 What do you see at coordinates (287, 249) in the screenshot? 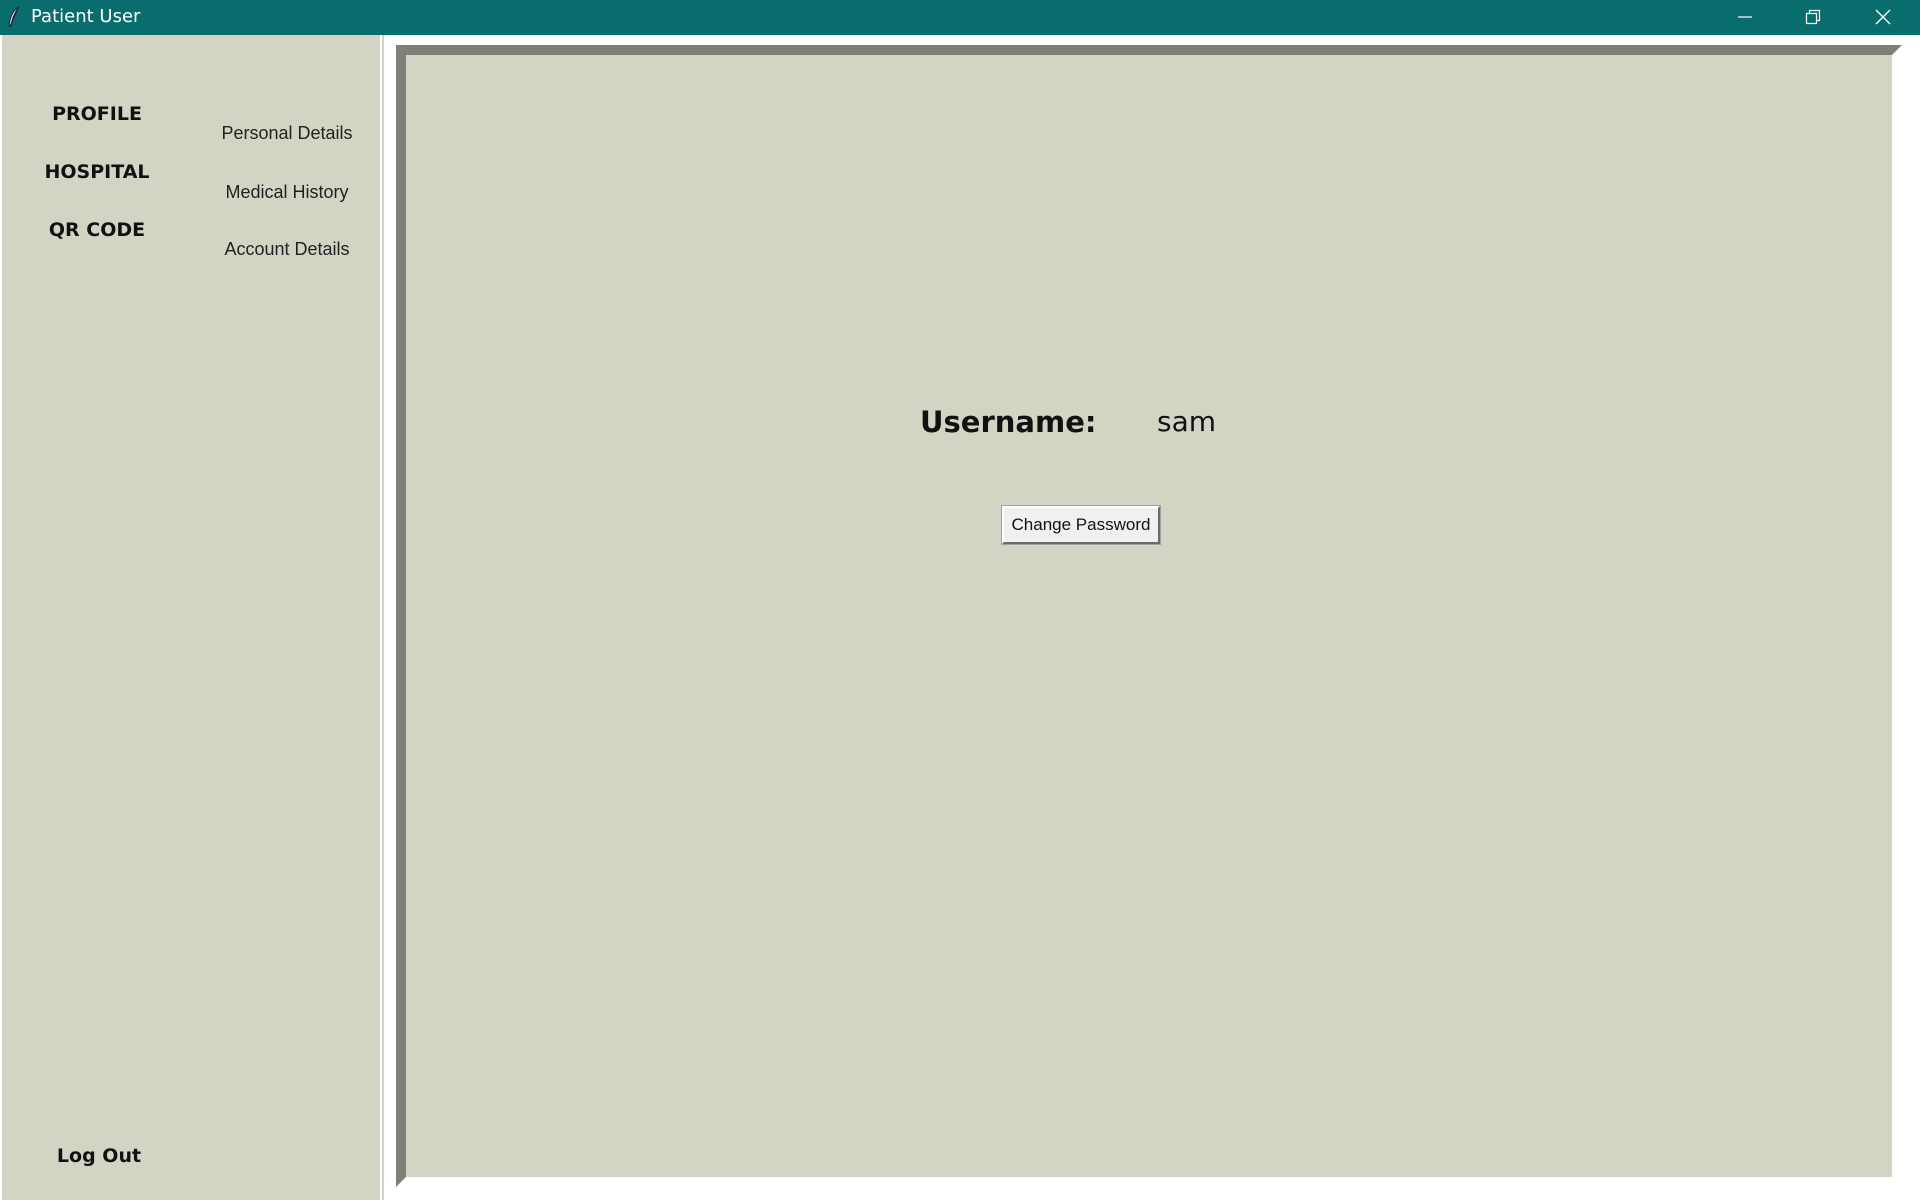
I see `subnav-account-details: Account Details` at bounding box center [287, 249].